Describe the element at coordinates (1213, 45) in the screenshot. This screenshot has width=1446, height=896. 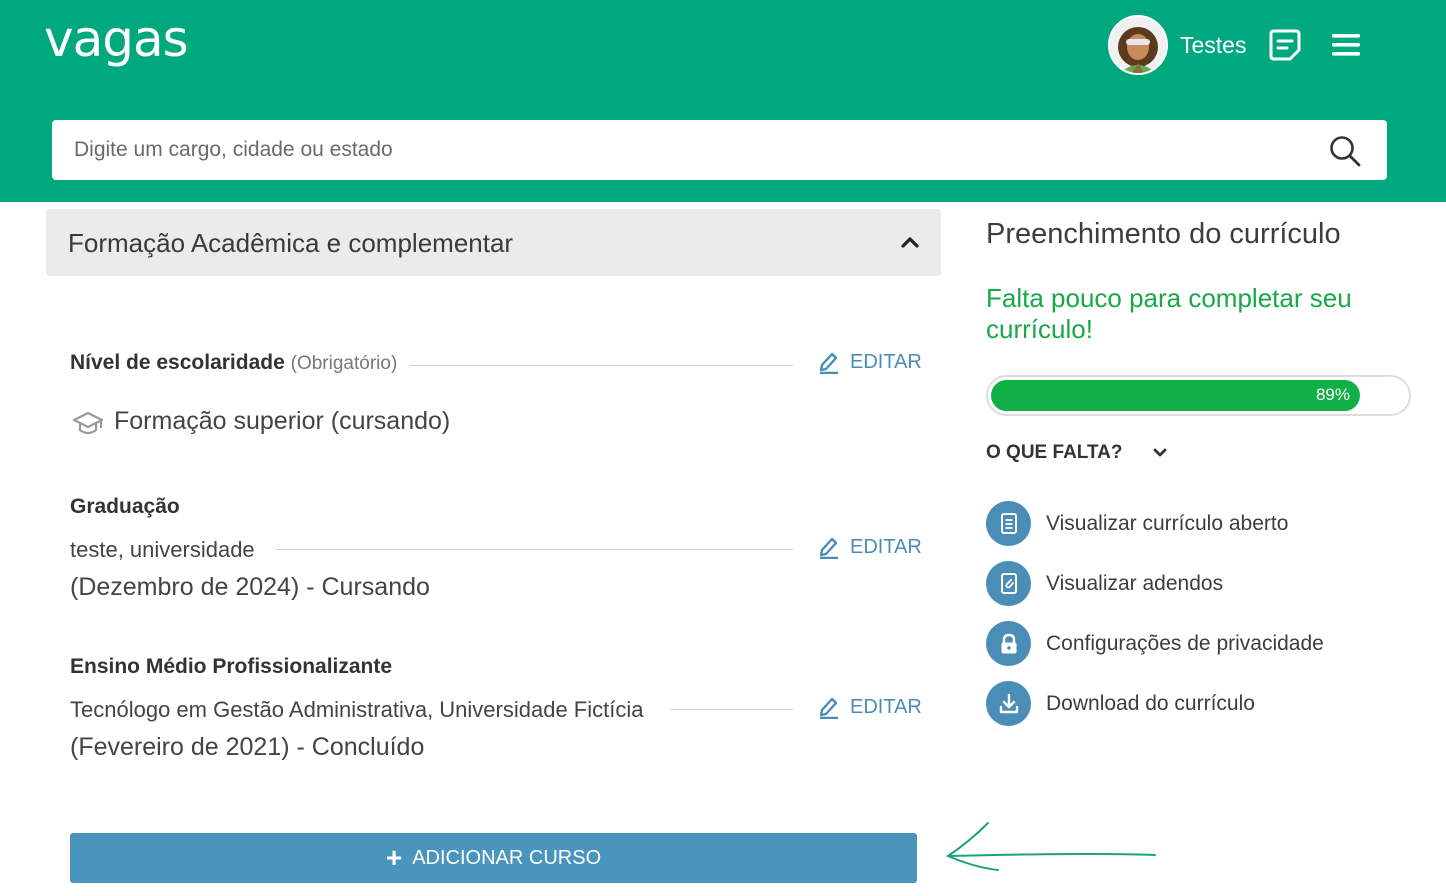
I see `user-name: Testes` at that location.